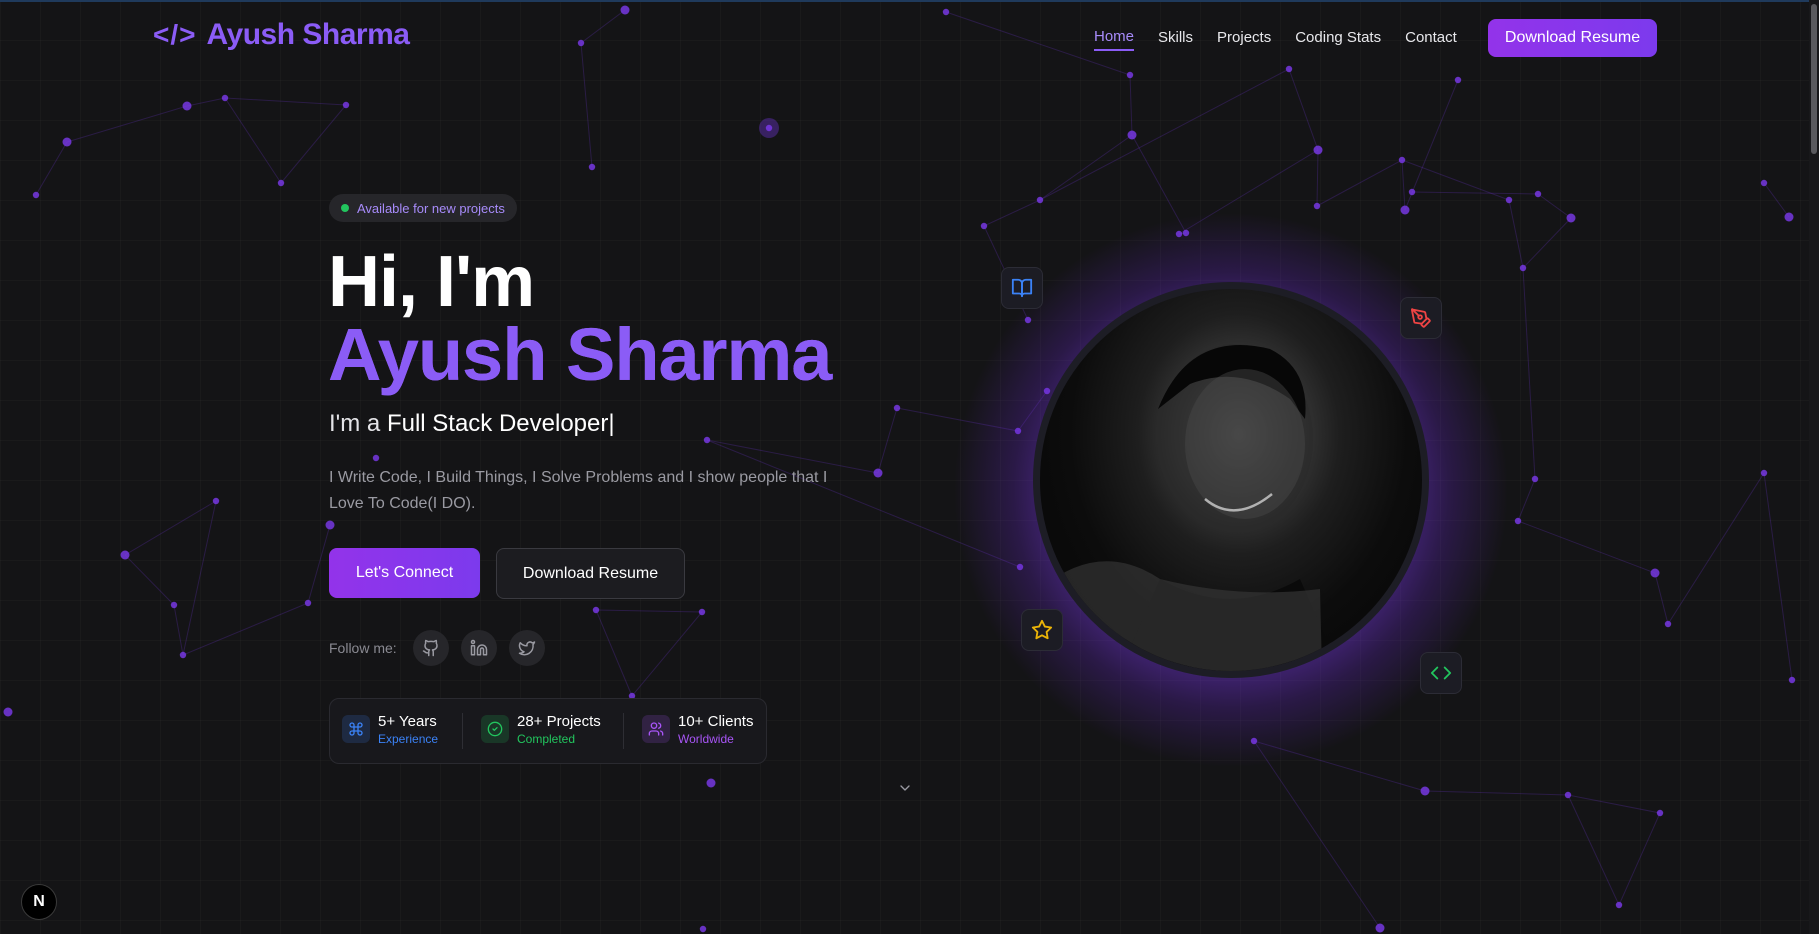 The width and height of the screenshot is (1819, 934). I want to click on code-brackets-icon: </>, so click(175, 34).